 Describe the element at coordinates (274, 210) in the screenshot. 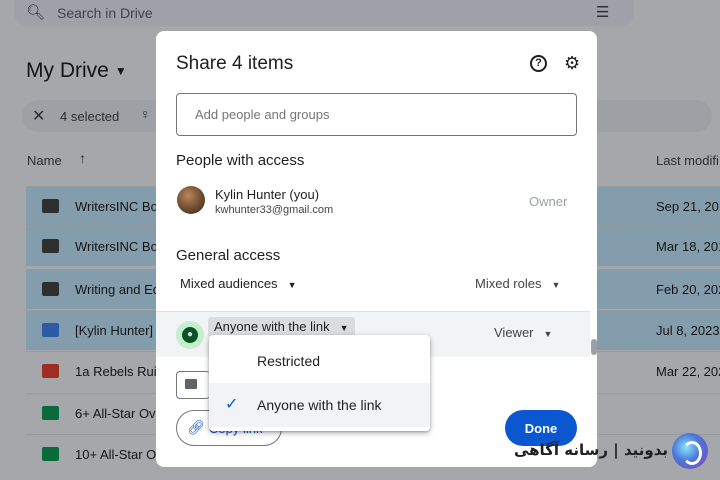

I see `person-email: kwhunter33@gmail.com` at that location.